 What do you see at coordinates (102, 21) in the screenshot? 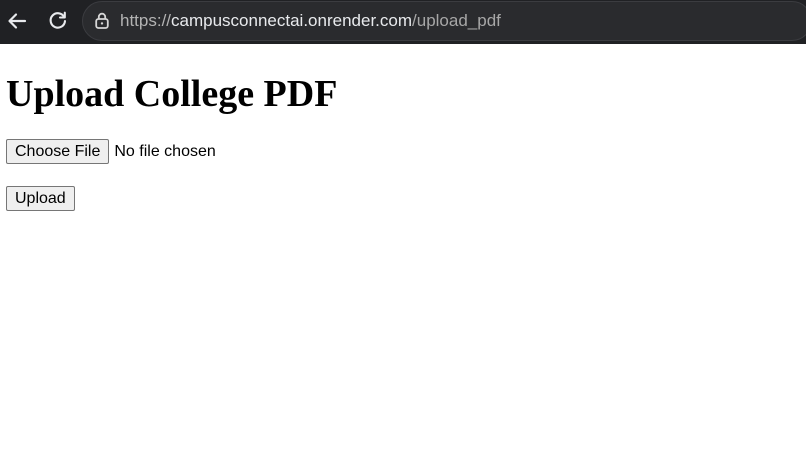
I see `lock-icon` at bounding box center [102, 21].